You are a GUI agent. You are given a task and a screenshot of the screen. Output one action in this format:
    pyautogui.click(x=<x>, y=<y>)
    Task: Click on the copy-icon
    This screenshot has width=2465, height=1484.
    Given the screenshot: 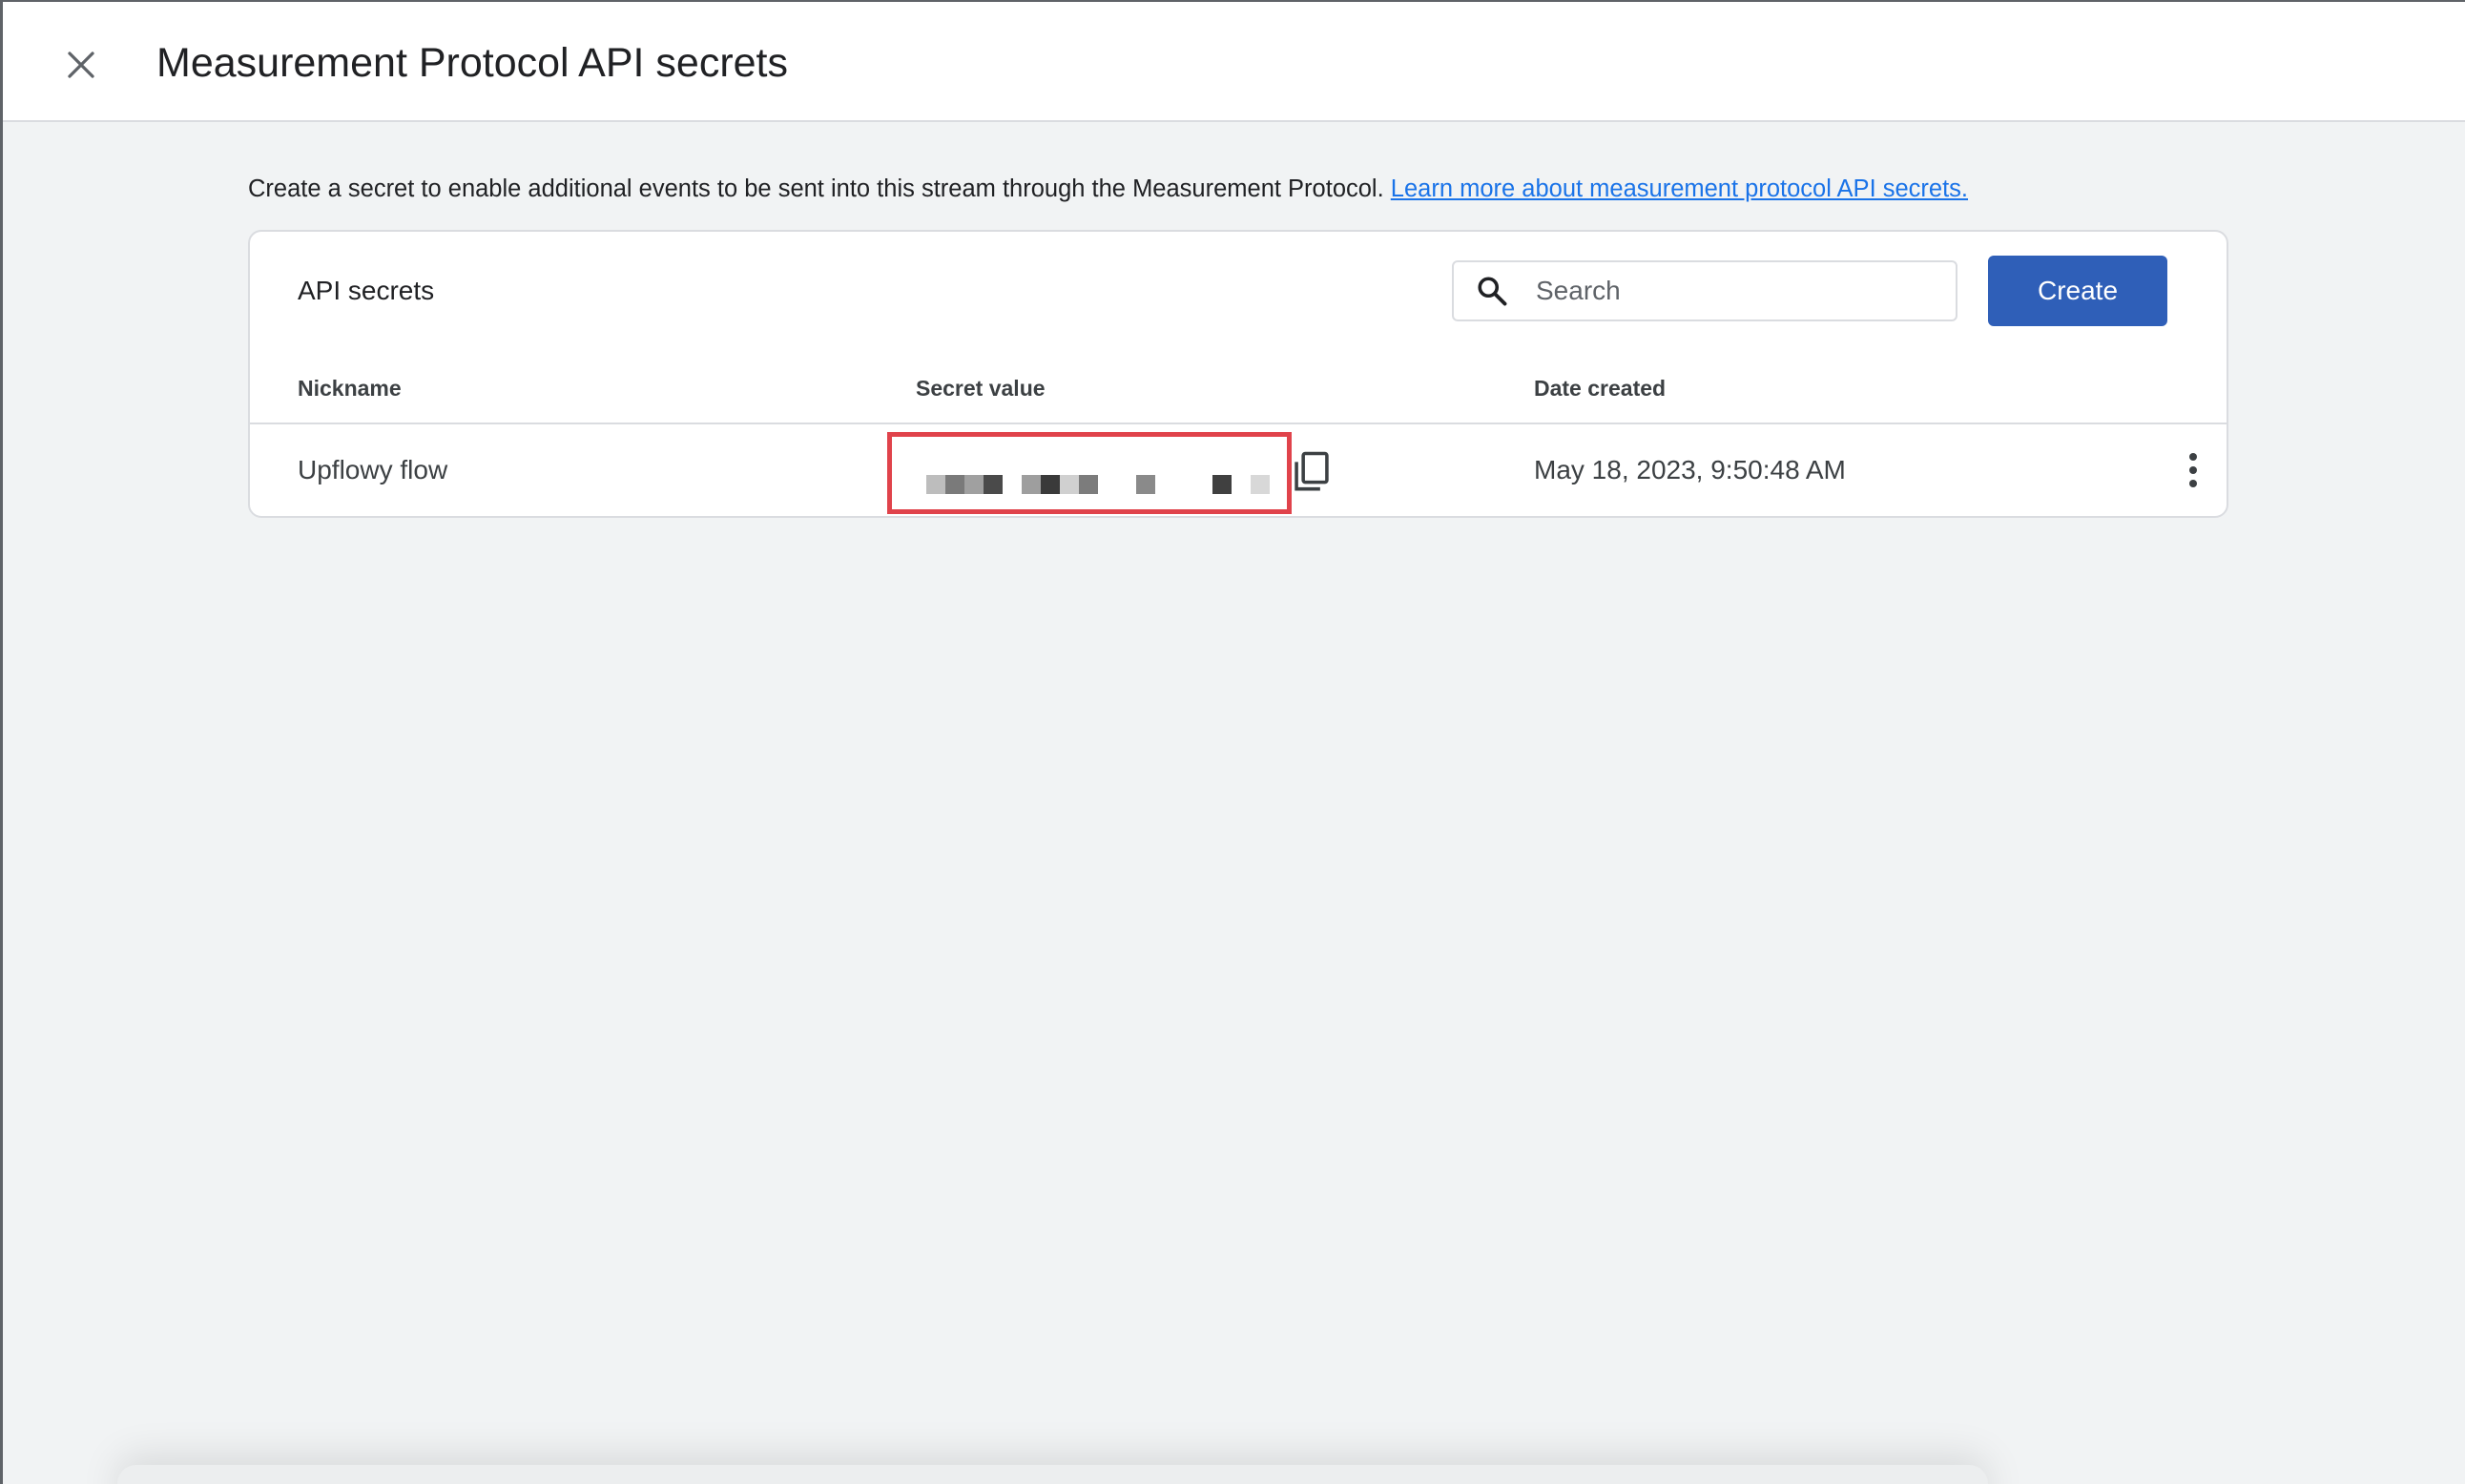 What is the action you would take?
    pyautogui.click(x=1312, y=472)
    